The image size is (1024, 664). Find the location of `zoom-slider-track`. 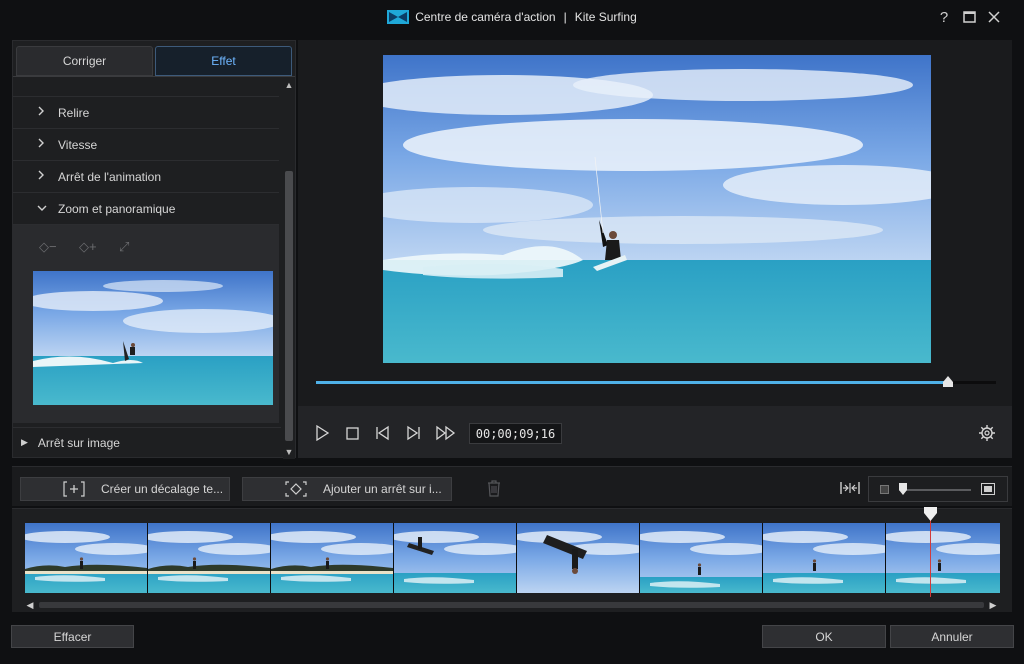

zoom-slider-track is located at coordinates (935, 490).